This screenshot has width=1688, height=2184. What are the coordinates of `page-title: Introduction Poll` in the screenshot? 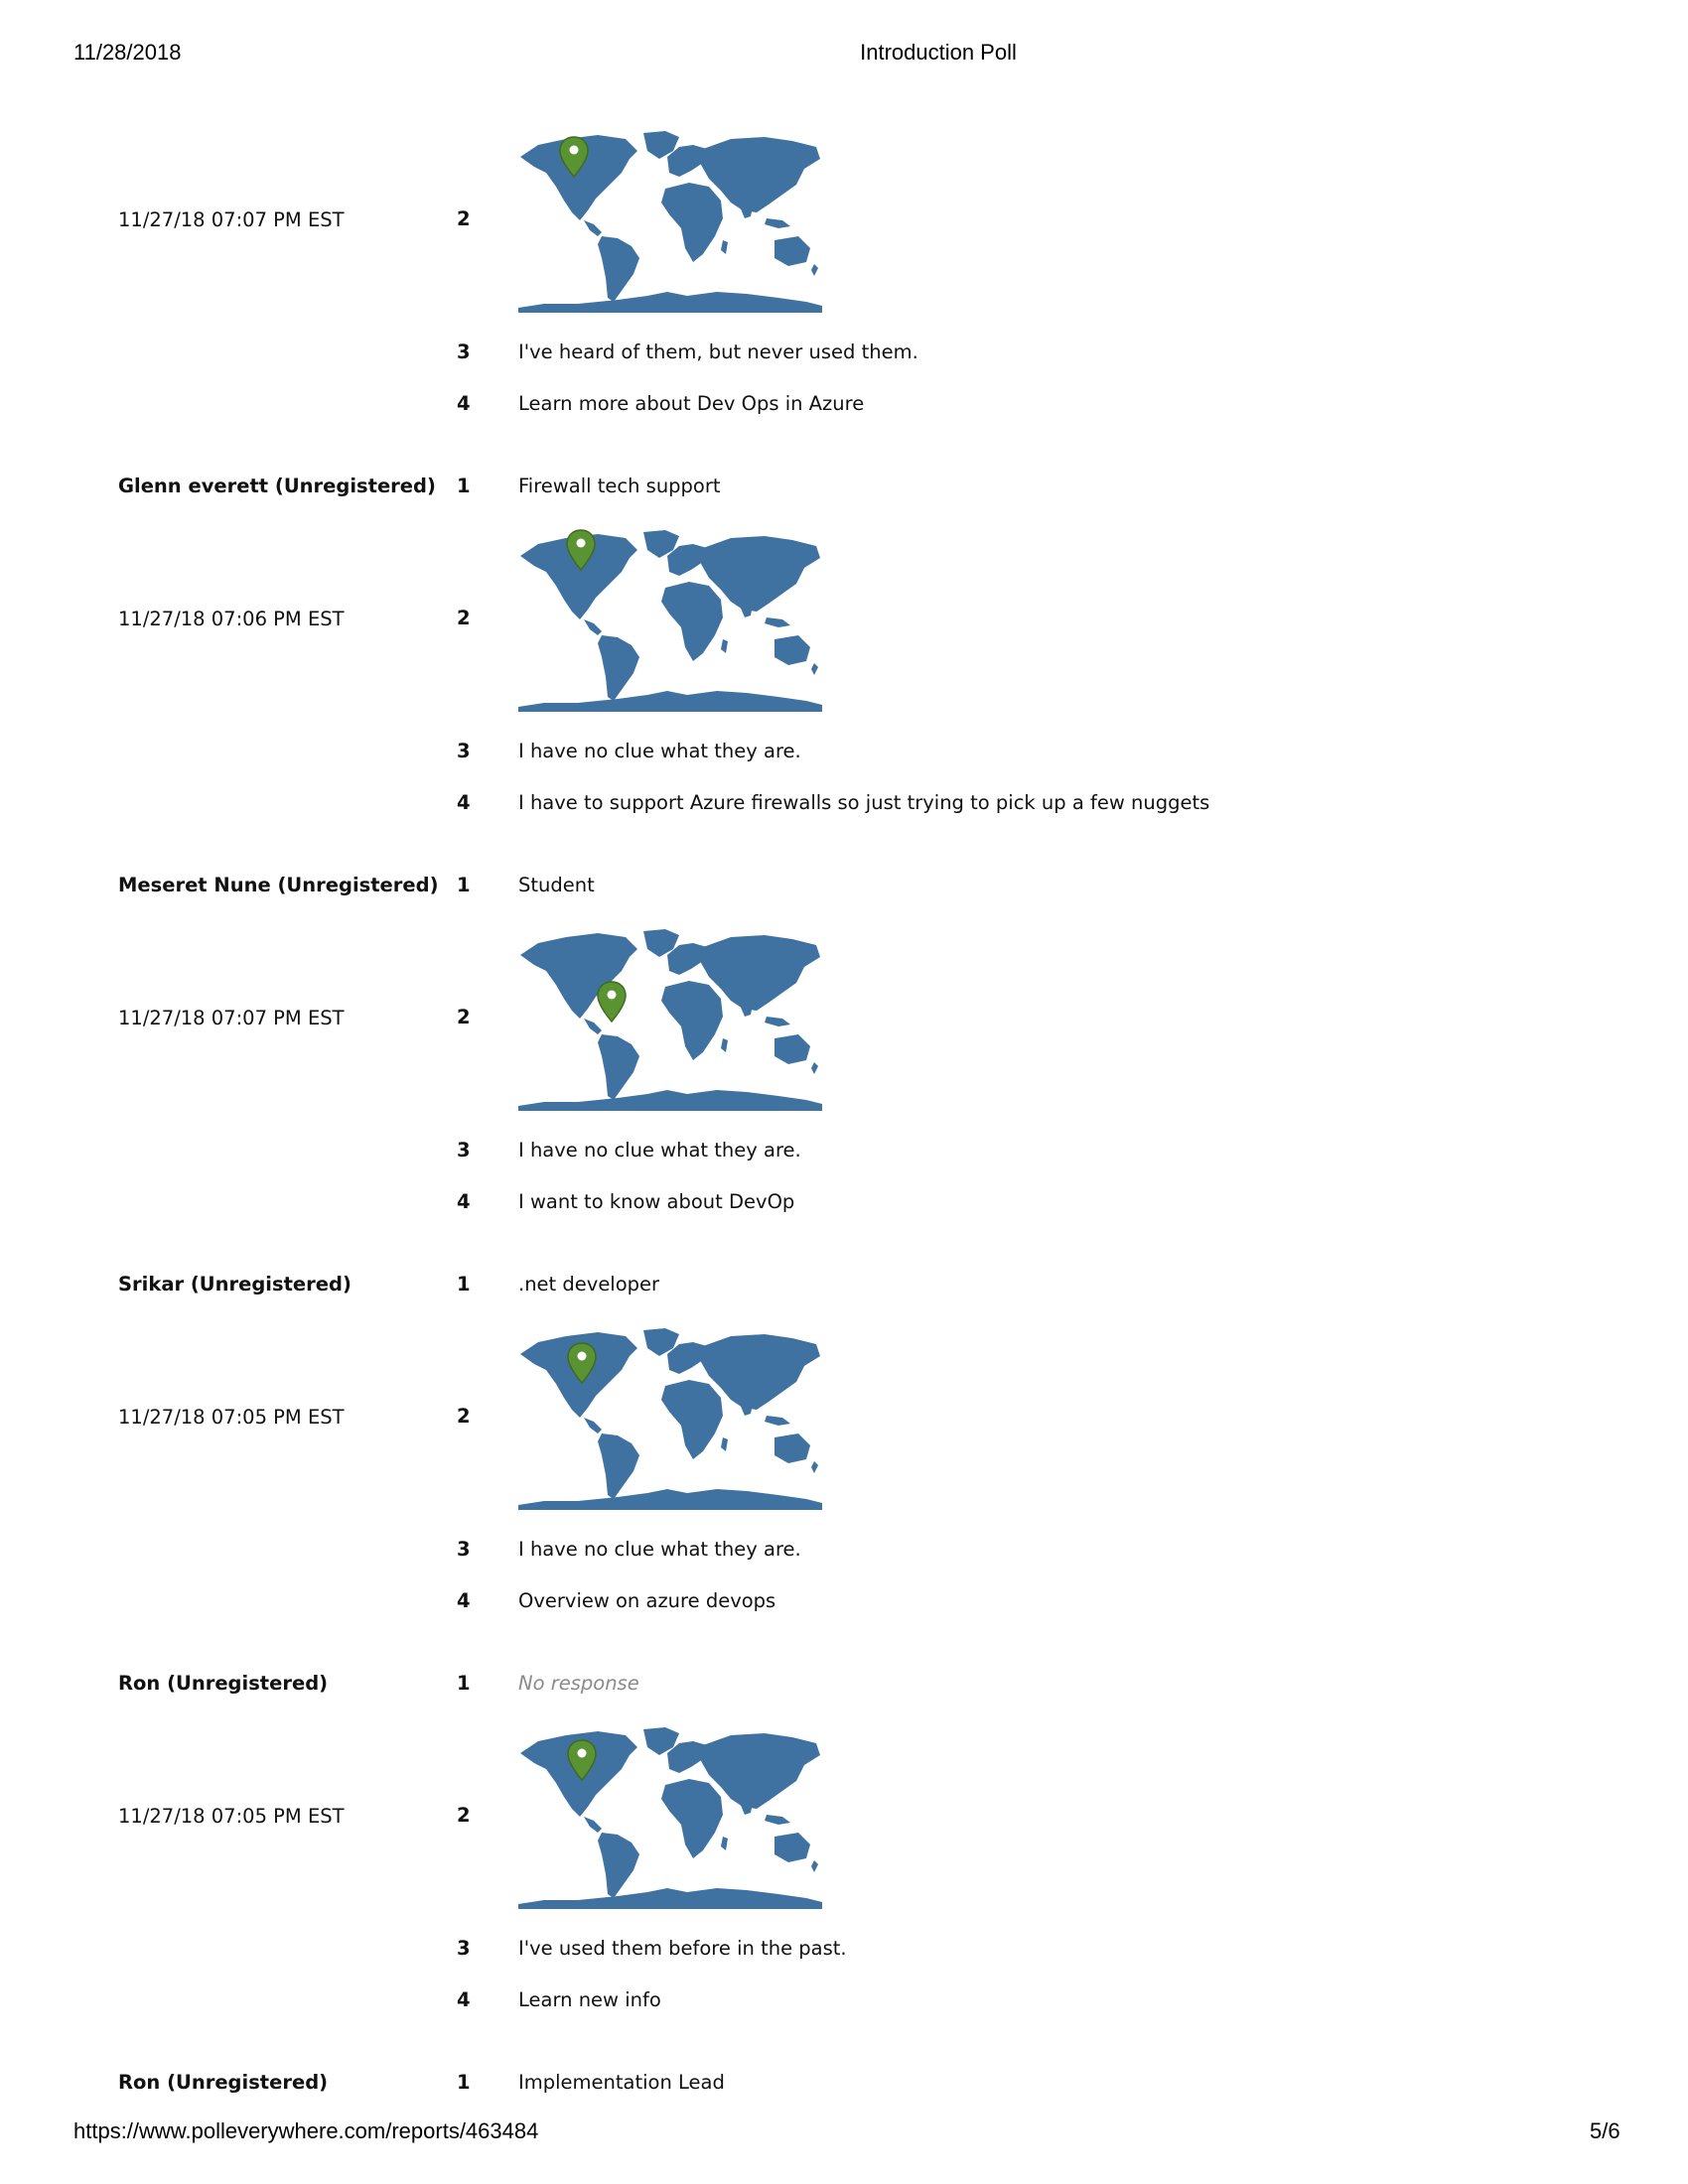 It's located at (938, 52).